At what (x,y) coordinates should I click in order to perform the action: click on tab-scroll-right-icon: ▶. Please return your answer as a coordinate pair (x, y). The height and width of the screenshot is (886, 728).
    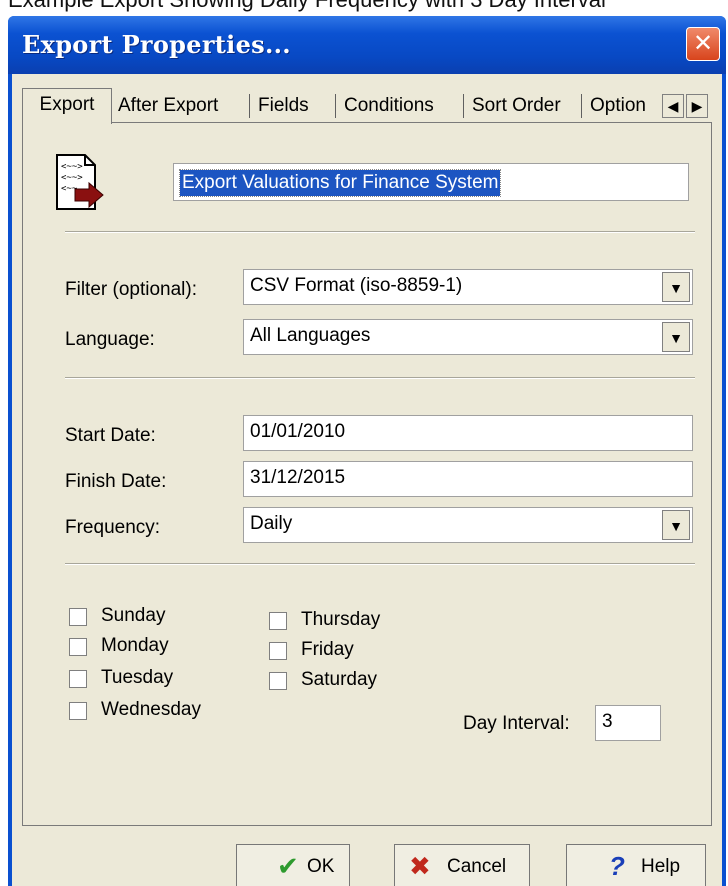
    Looking at the image, I should click on (697, 106).